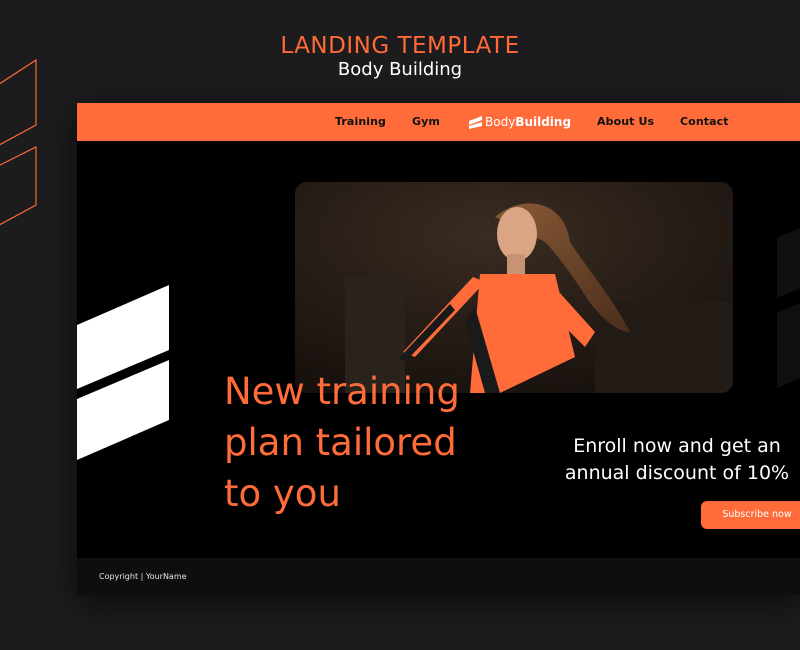 This screenshot has height=650, width=800. I want to click on logo-stripes-icon, so click(475, 122).